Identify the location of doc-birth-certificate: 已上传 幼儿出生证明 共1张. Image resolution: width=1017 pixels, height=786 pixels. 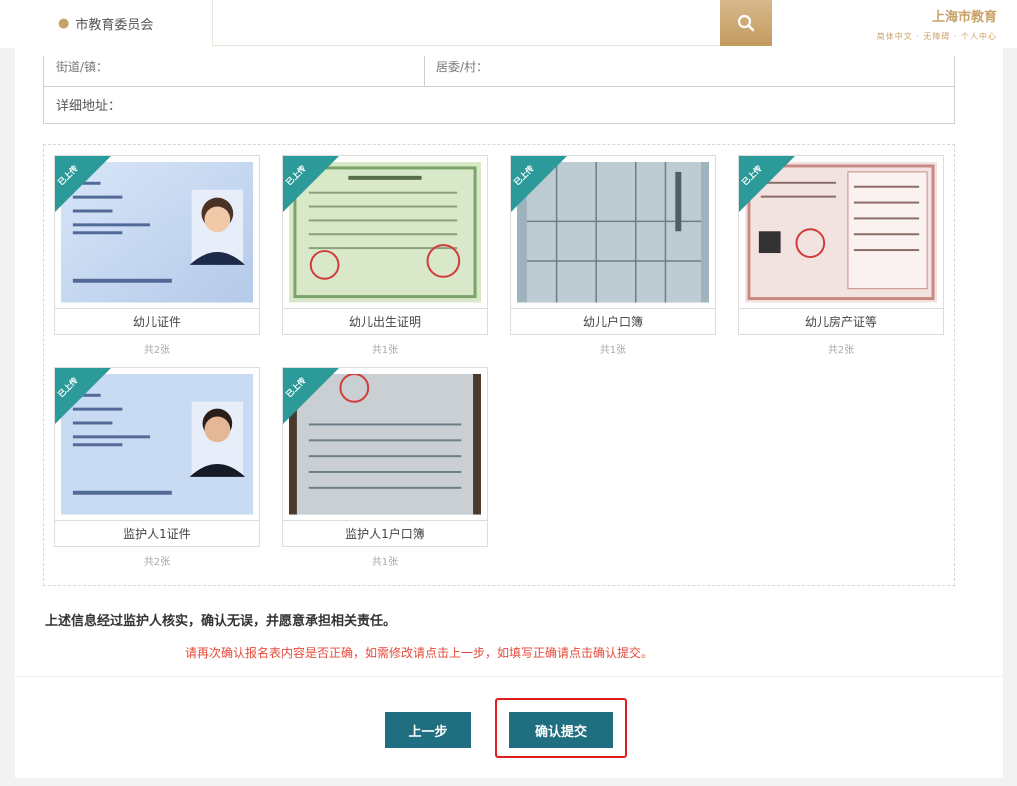
(385, 255).